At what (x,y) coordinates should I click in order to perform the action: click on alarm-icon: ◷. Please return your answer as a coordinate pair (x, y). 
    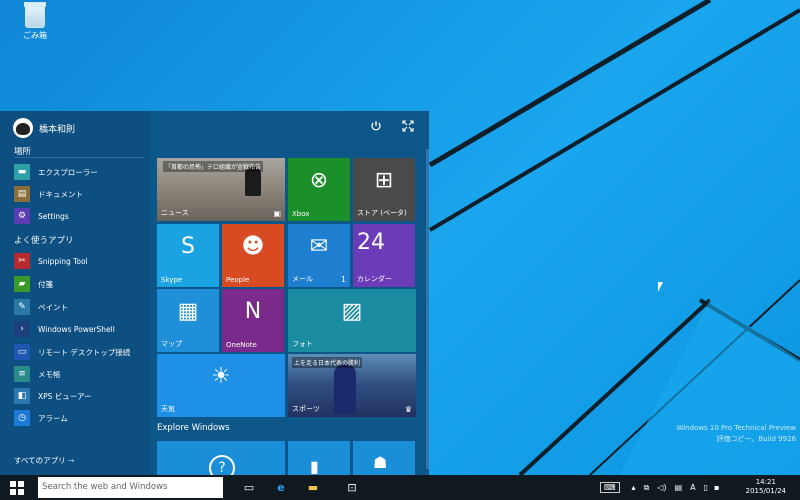
    Looking at the image, I should click on (22, 418).